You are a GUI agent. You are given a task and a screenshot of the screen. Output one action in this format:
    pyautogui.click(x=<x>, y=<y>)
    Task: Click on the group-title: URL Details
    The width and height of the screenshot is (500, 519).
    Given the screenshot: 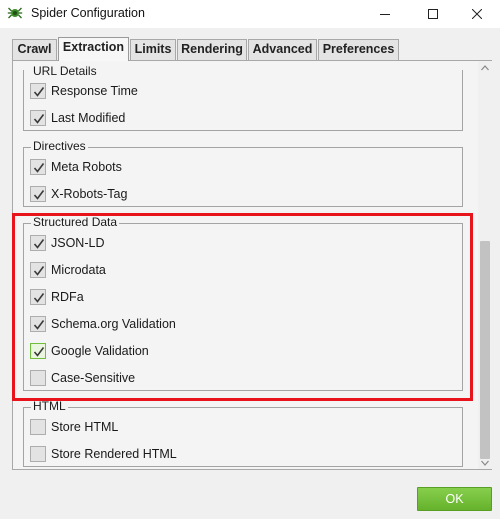 What is the action you would take?
    pyautogui.click(x=65, y=71)
    